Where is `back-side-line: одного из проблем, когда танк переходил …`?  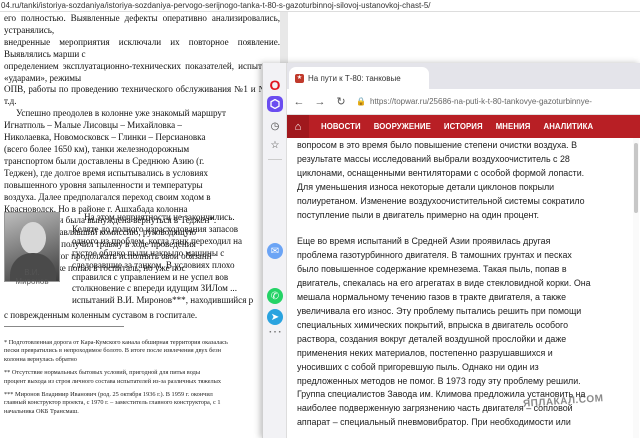 back-side-line: одного из проблем, когда танк переходил … is located at coordinates (157, 240).